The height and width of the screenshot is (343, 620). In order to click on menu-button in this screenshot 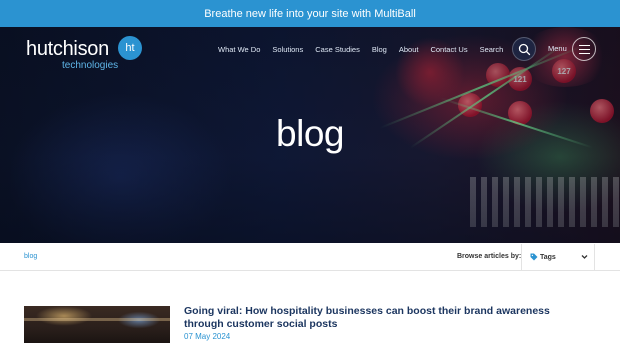, I will do `click(584, 49)`.